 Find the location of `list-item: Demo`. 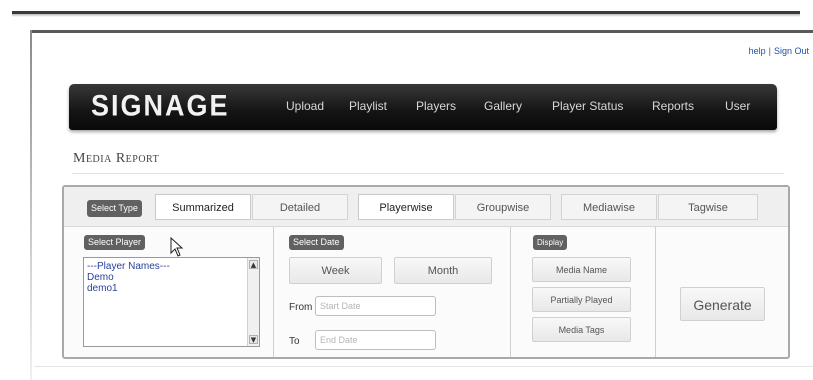

list-item: Demo is located at coordinates (171, 277).